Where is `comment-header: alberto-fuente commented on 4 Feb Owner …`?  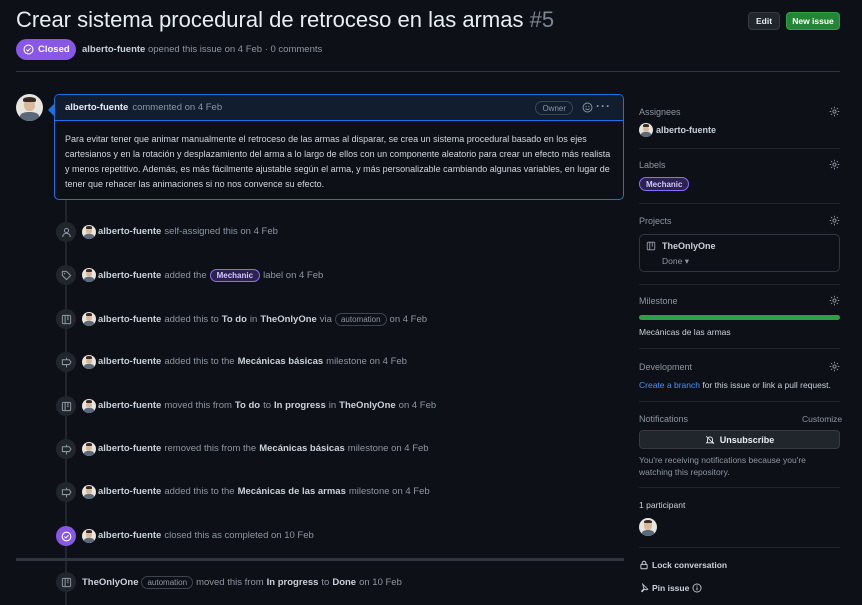
comment-header: alberto-fuente commented on 4 Feb Owner … is located at coordinates (339, 108).